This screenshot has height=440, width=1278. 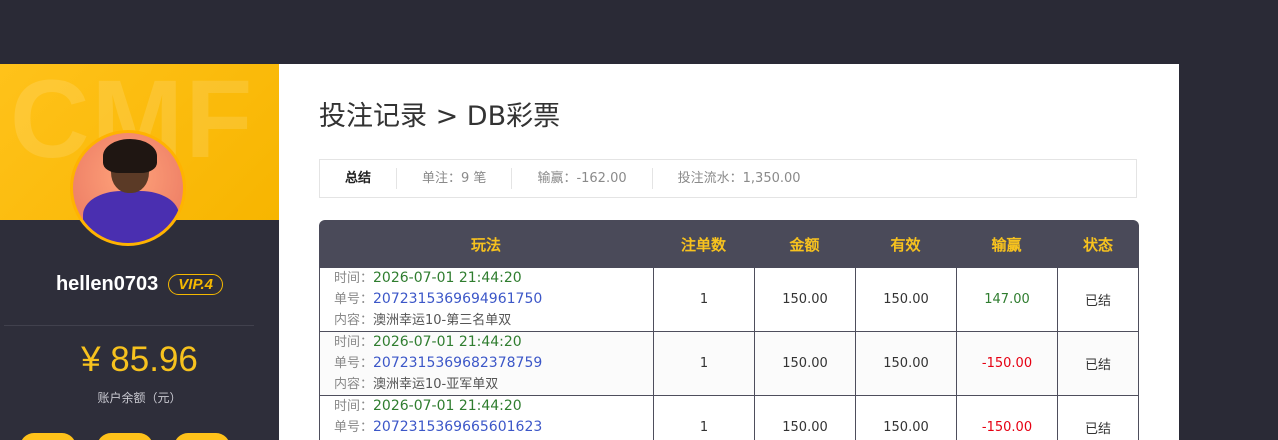 I want to click on quick-action-buttons, so click(x=140, y=436).